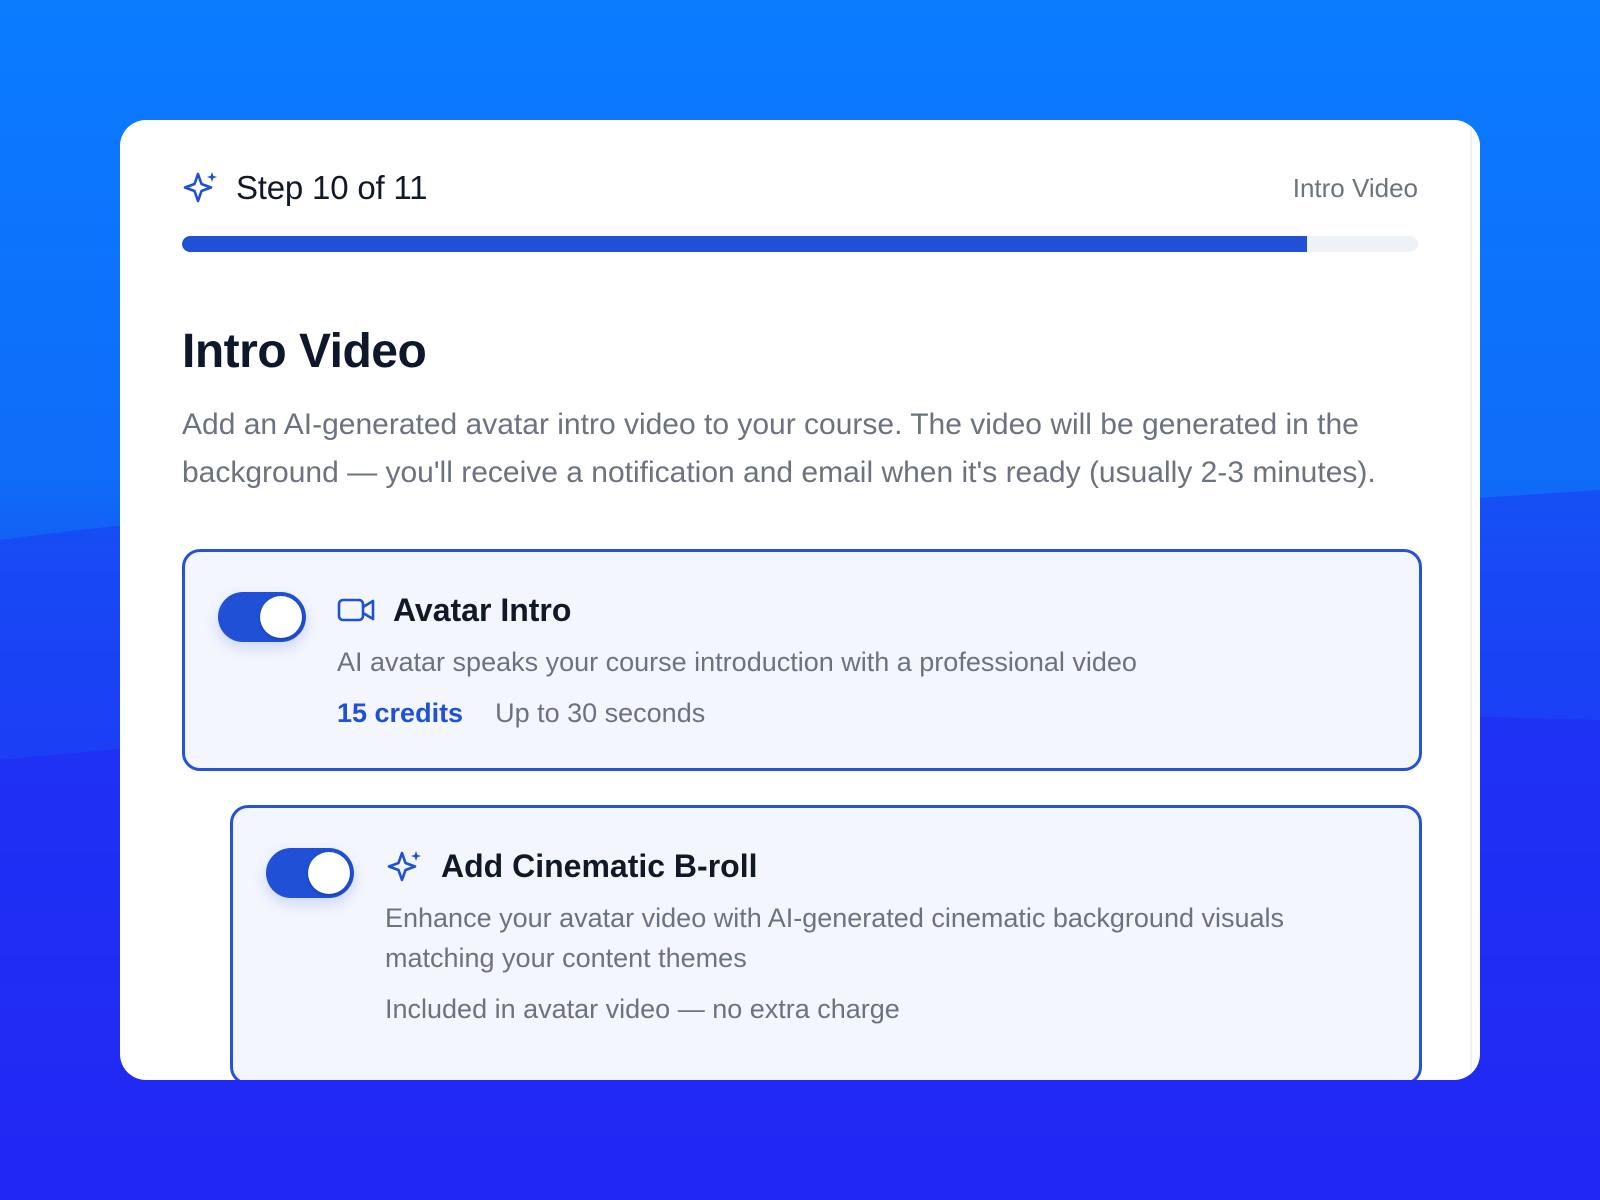  I want to click on step-label: Step 10 of 11, so click(332, 187).